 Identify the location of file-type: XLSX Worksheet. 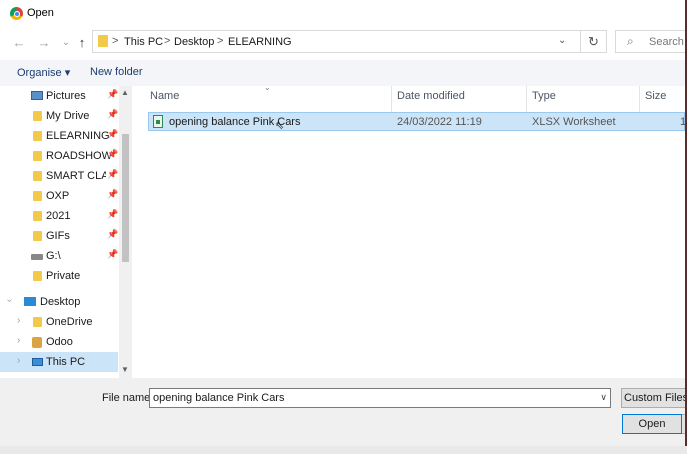
(574, 122).